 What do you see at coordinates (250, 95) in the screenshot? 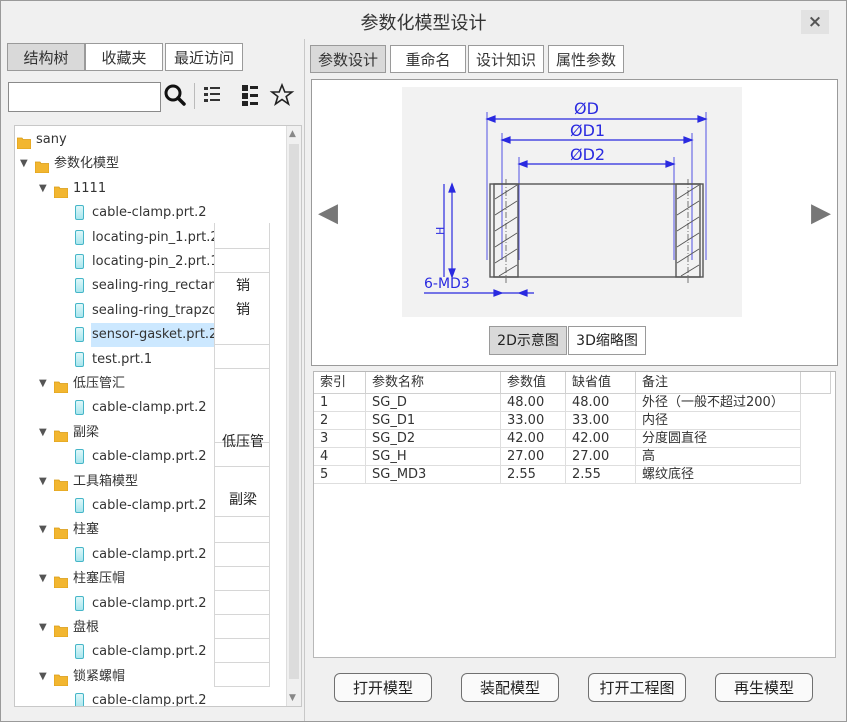
I see `expand-tree-icon` at bounding box center [250, 95].